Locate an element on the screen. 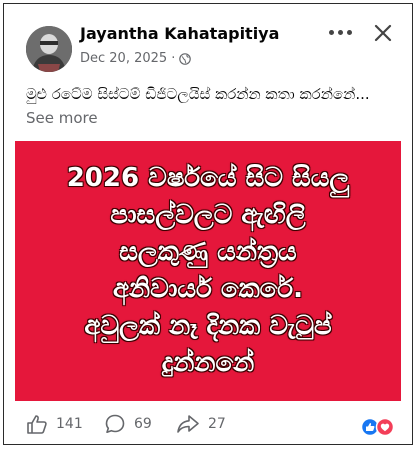 The image size is (418, 450). author-avatar is located at coordinates (49, 49).